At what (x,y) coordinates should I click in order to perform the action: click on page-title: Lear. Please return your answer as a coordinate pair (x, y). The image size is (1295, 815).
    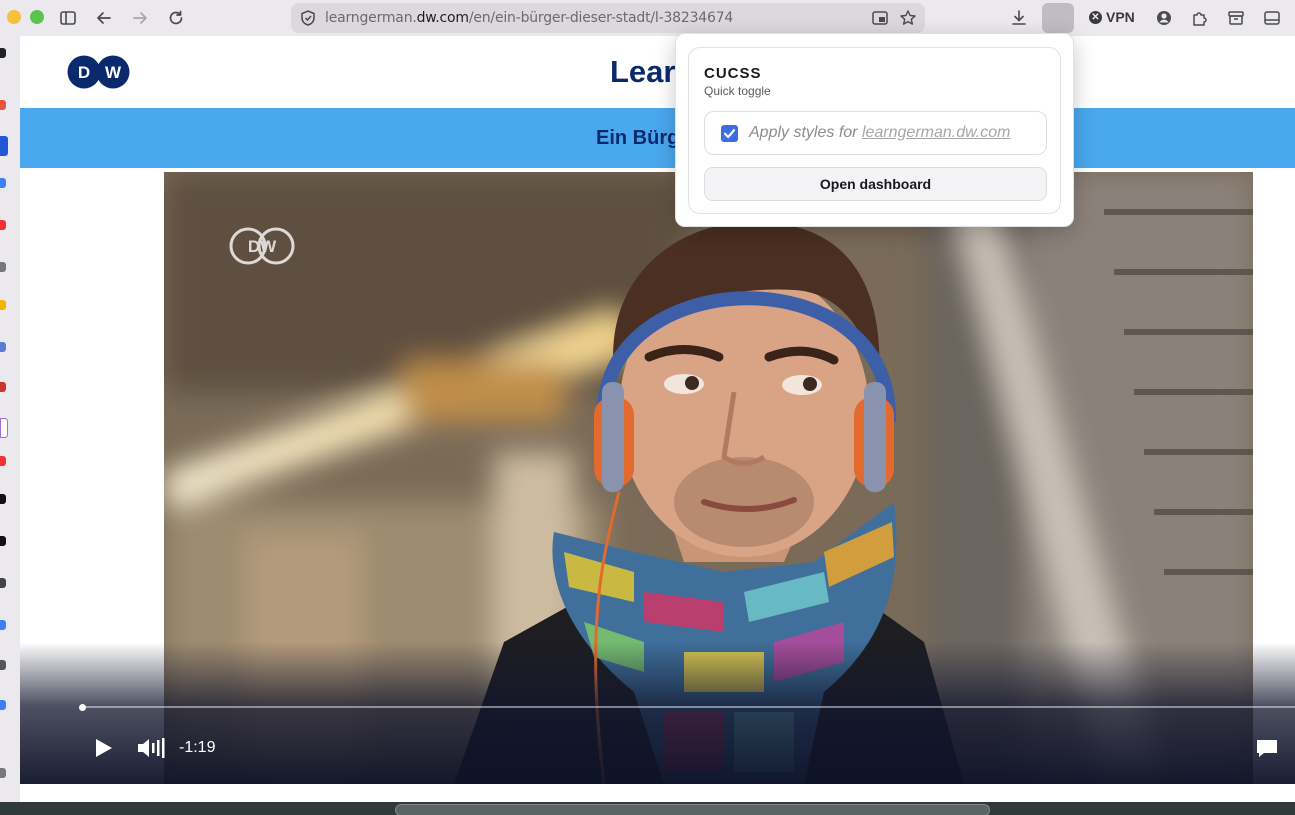
    Looking at the image, I should click on (643, 71).